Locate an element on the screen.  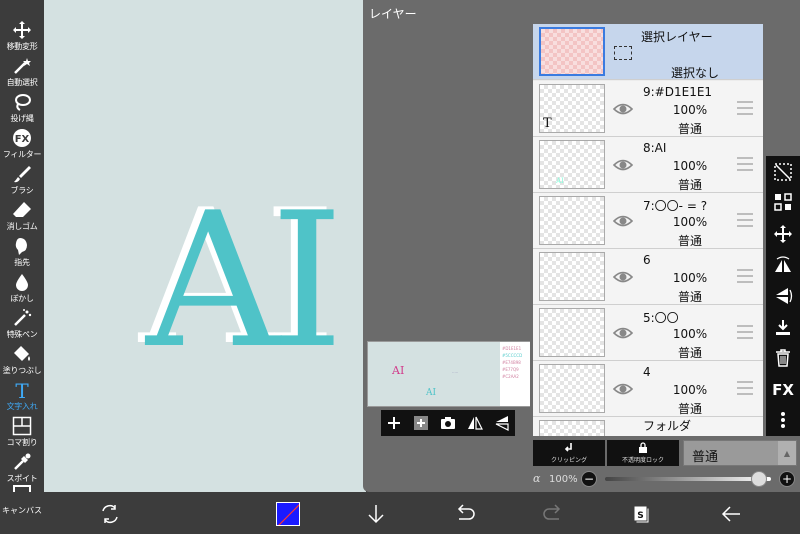
delete-layer-button is located at coordinates (783, 358).